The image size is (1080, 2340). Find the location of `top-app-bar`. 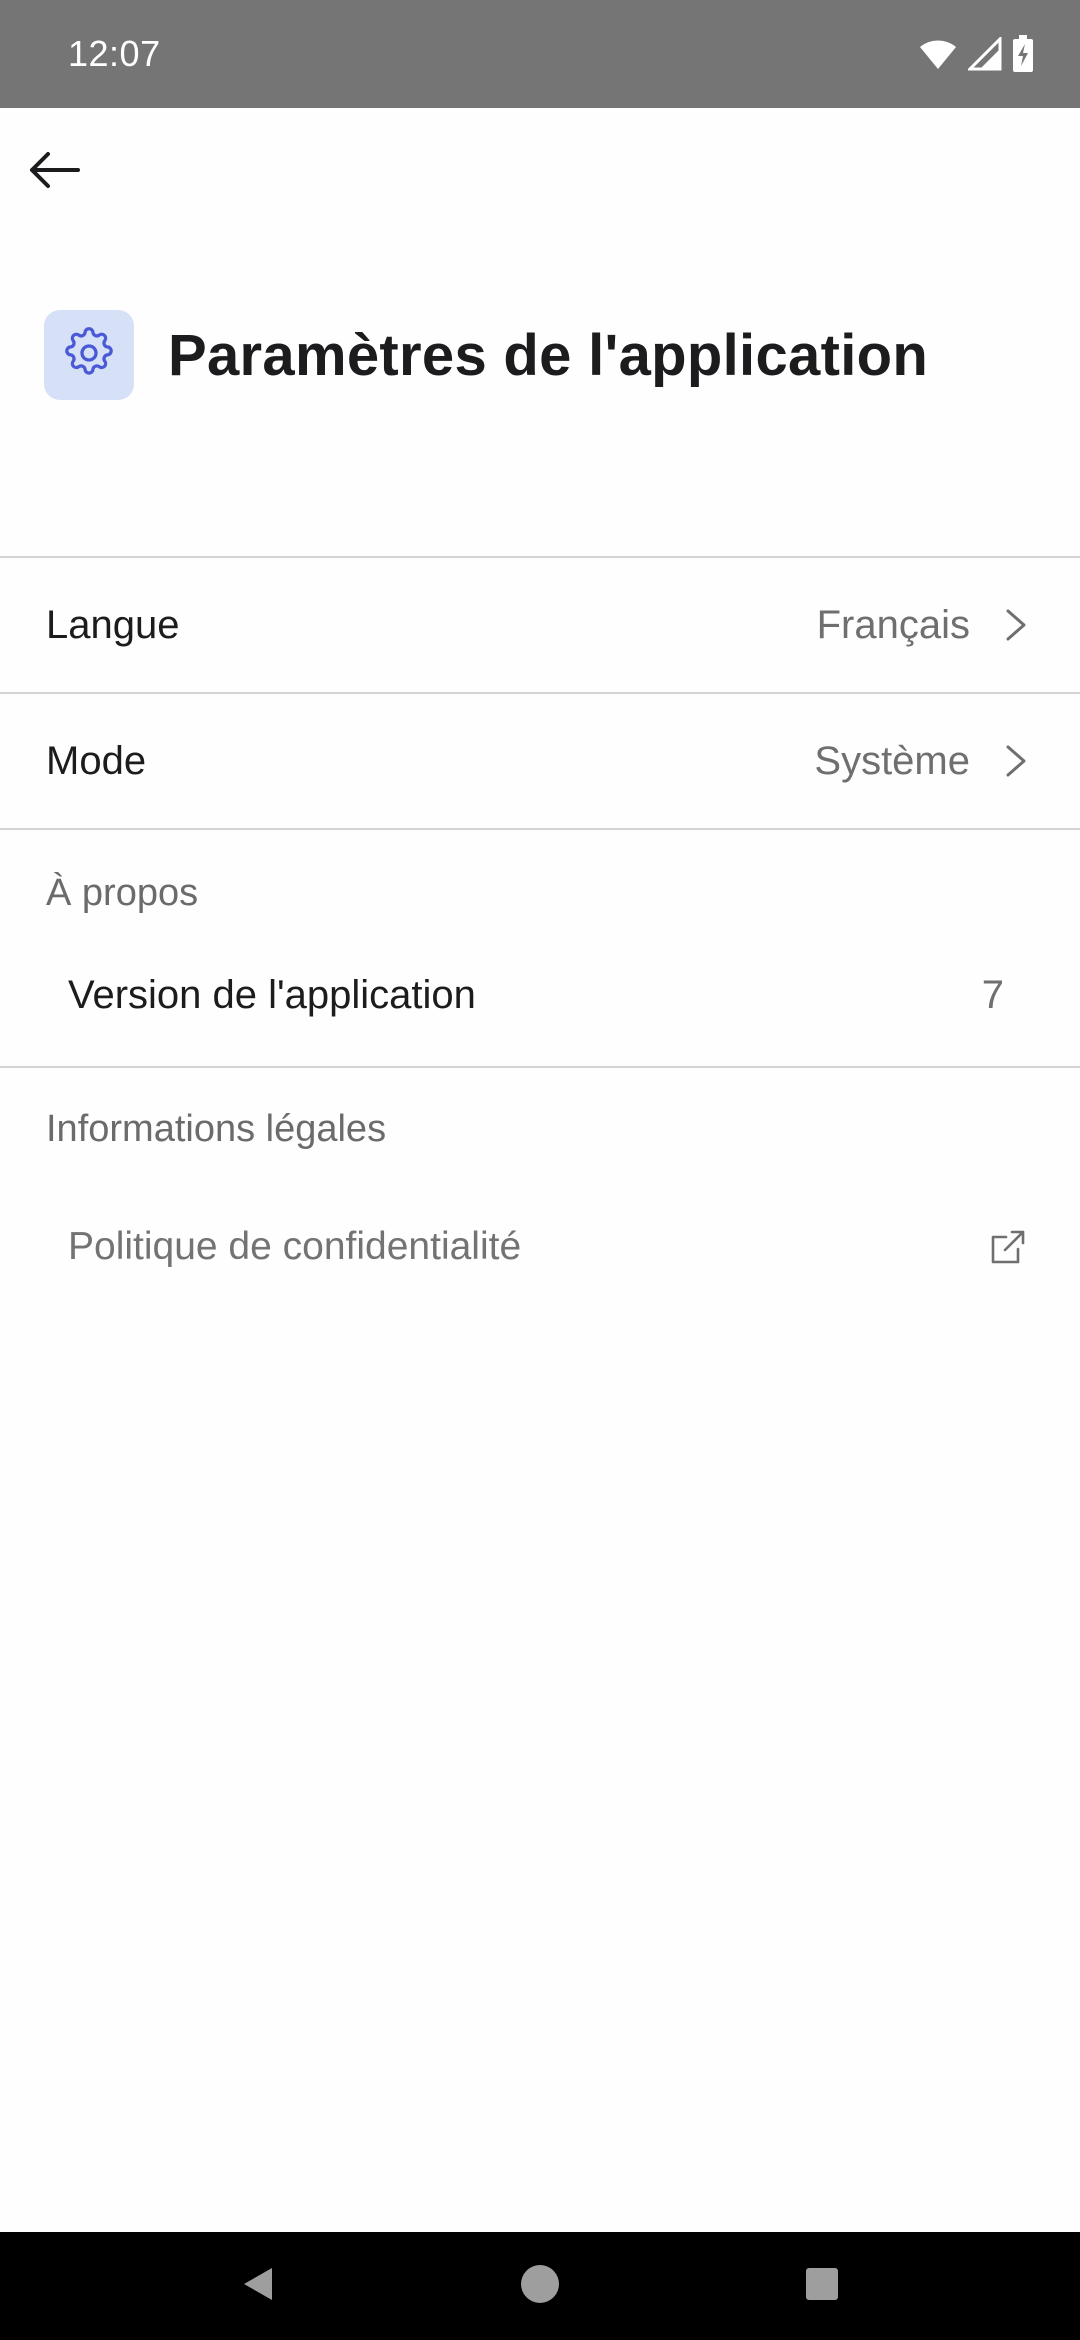

top-app-bar is located at coordinates (540, 170).